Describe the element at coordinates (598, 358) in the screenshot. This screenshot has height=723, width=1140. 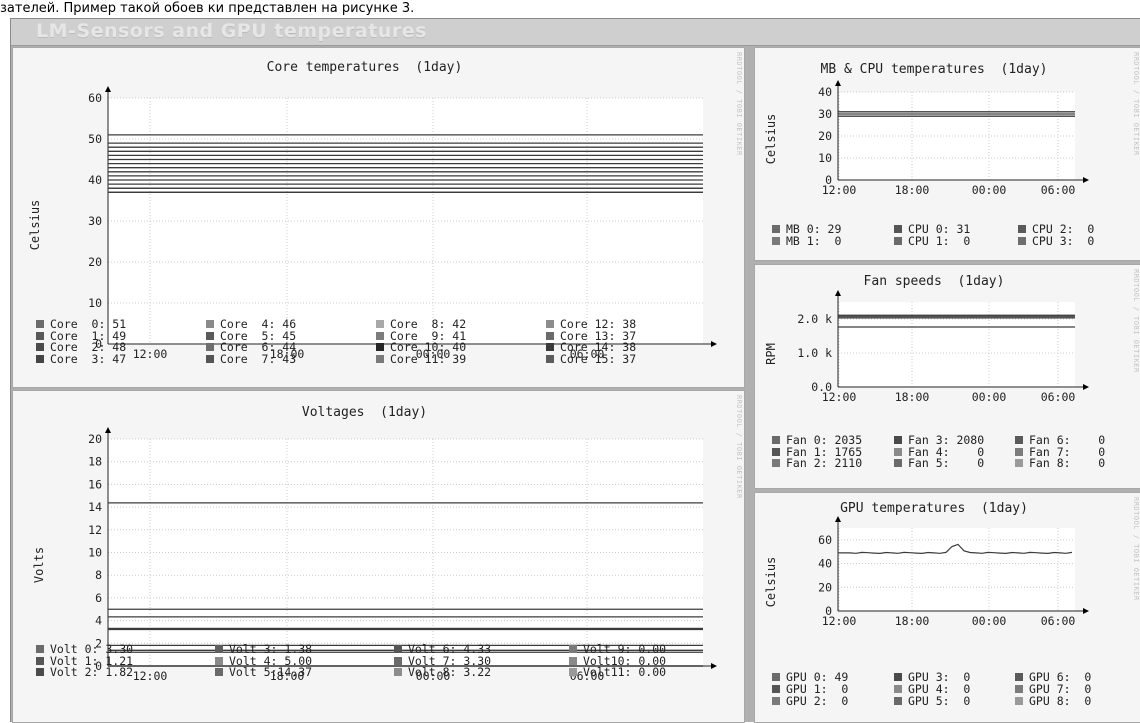
I see `legend-label: Core 15: 37` at that location.